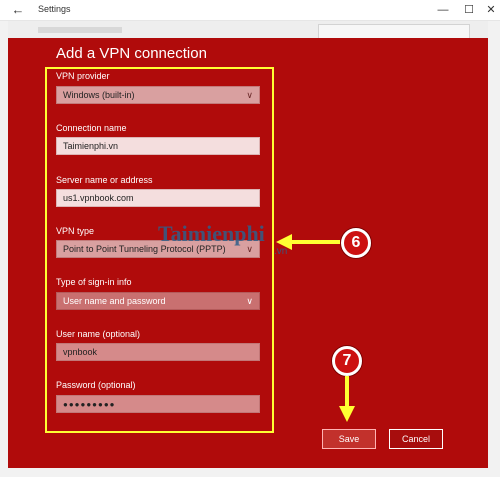 This screenshot has height=477, width=500. I want to click on username-label: User name (optional), so click(98, 334).